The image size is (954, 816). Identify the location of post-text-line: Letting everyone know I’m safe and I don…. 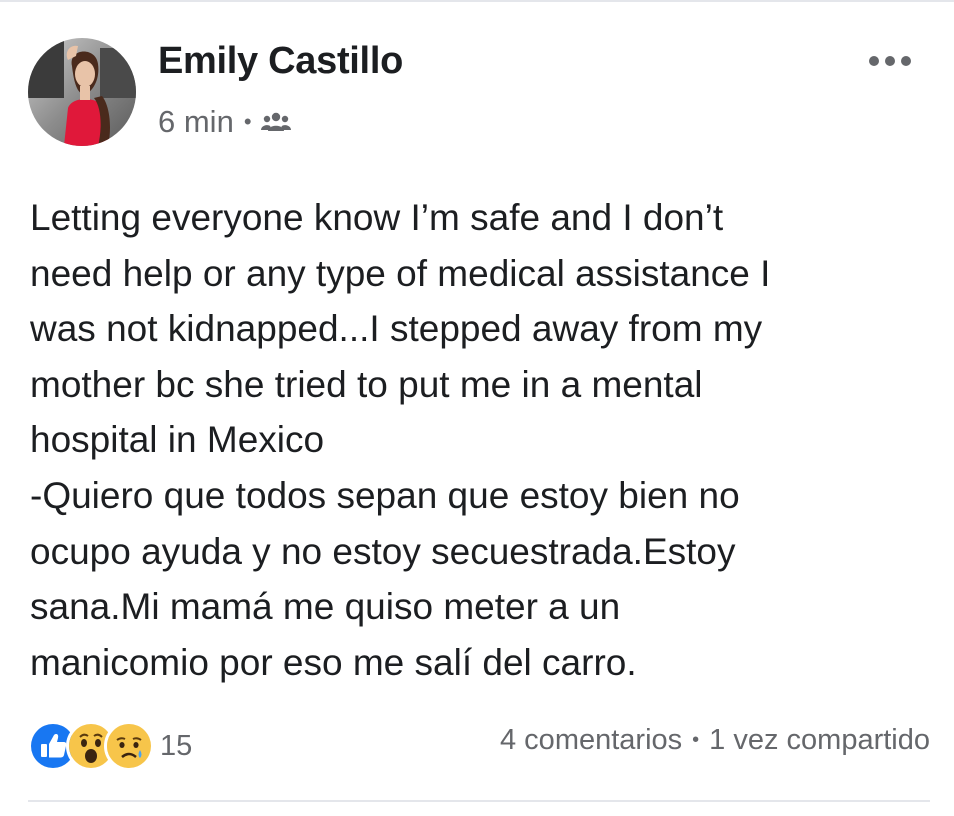
(377, 217).